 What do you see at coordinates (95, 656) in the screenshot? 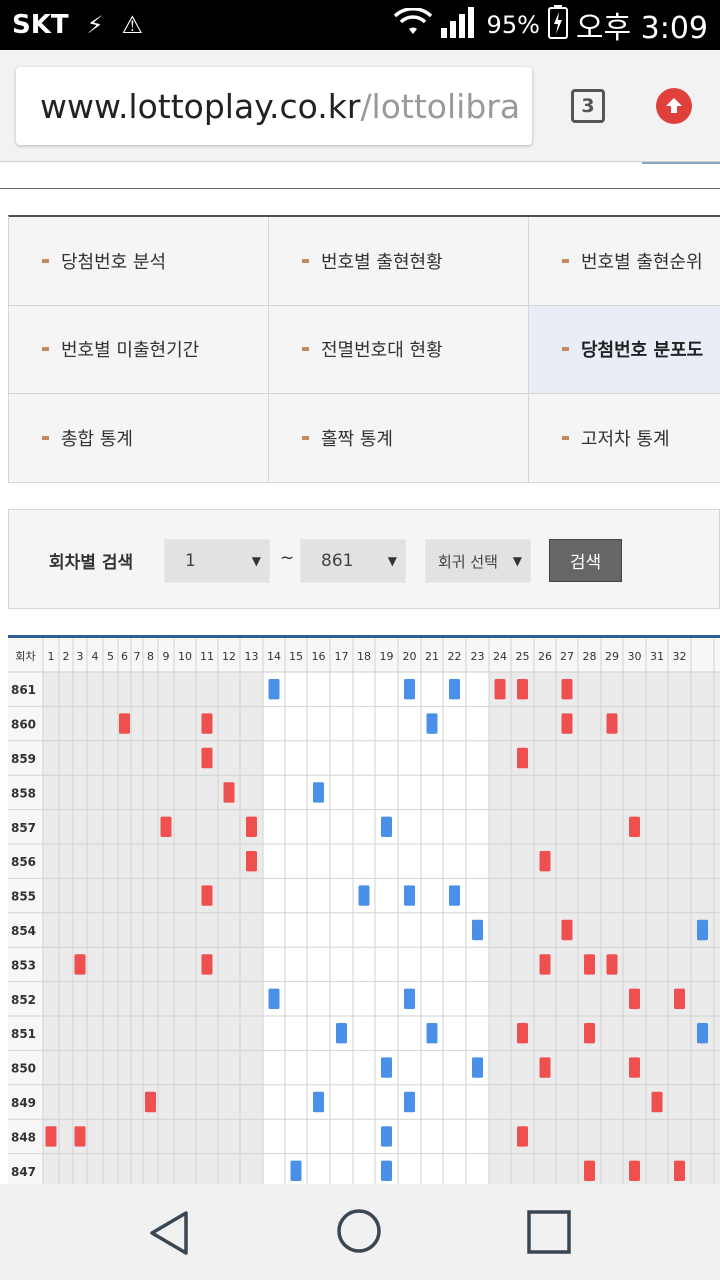
I see `number-header: 4` at bounding box center [95, 656].